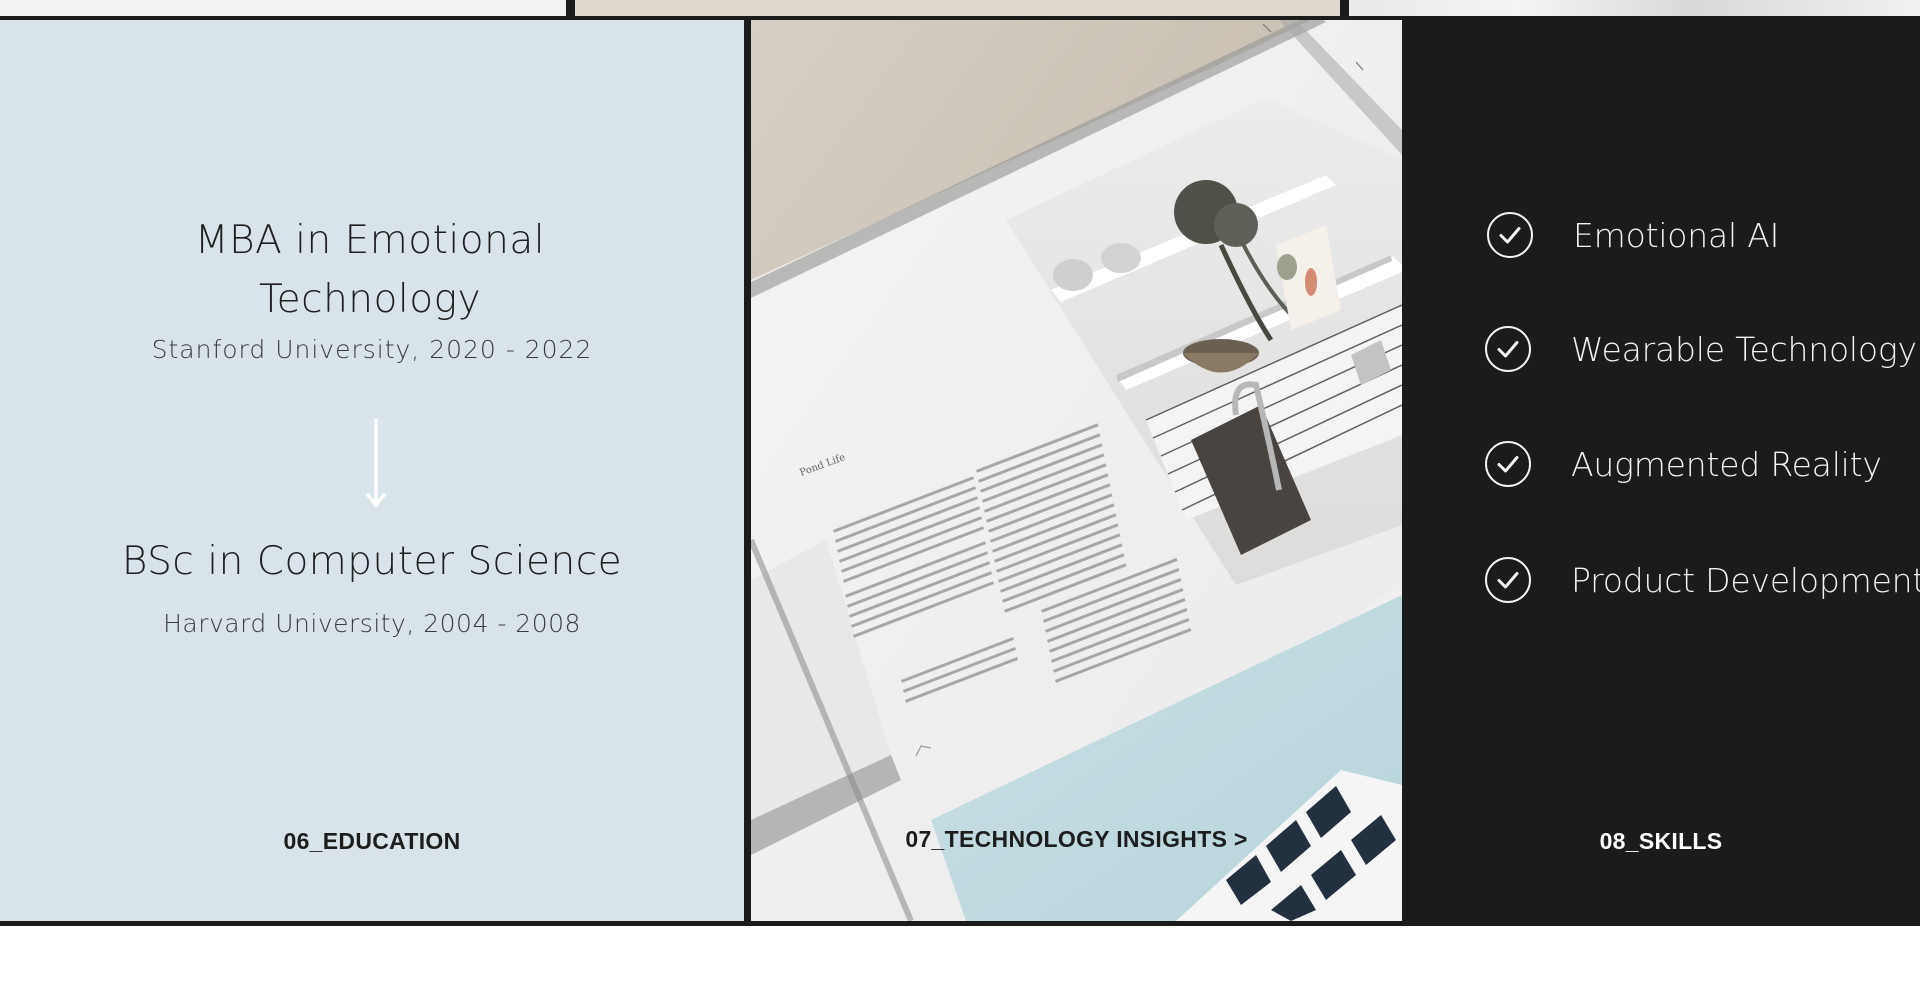 The width and height of the screenshot is (1920, 990). I want to click on skill-item: Emotional AI, so click(1632, 235).